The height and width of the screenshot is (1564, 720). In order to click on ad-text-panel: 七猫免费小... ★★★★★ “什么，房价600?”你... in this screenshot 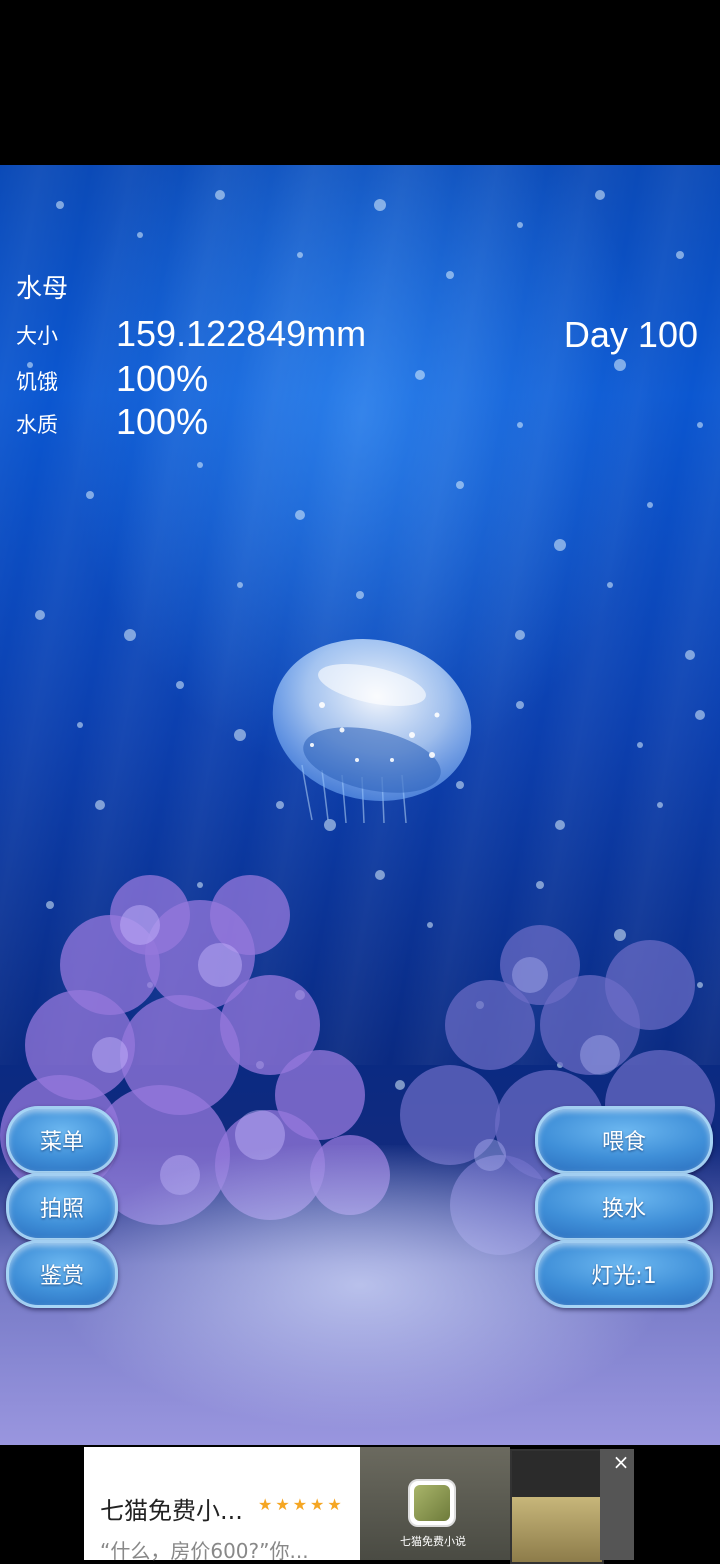, I will do `click(222, 1505)`.